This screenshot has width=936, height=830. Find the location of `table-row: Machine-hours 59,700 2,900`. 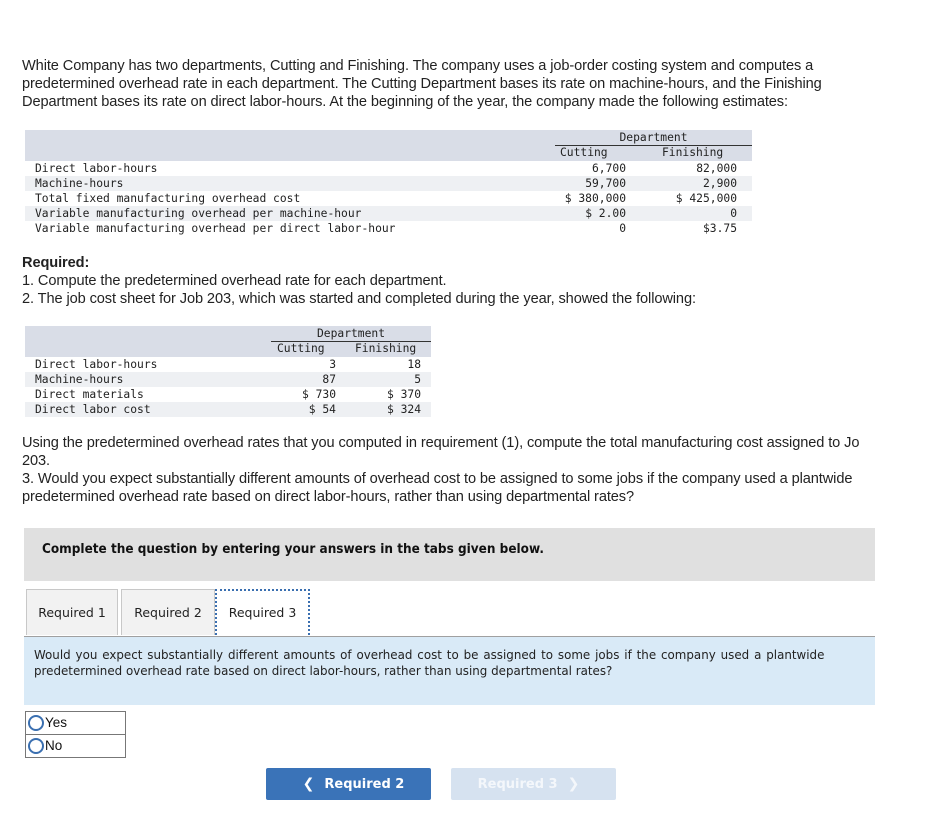

table-row: Machine-hours 59,700 2,900 is located at coordinates (388, 183).